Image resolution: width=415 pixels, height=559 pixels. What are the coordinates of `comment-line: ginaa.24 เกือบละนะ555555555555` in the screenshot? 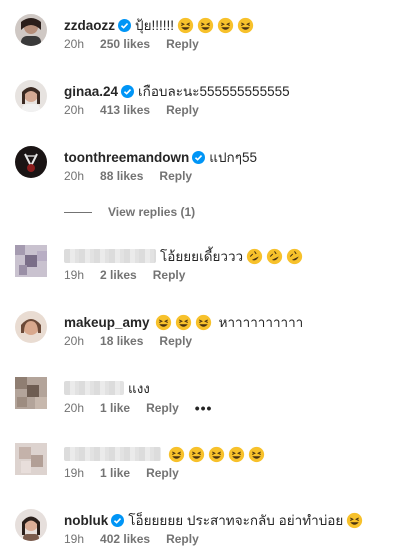 It's located at (177, 91).